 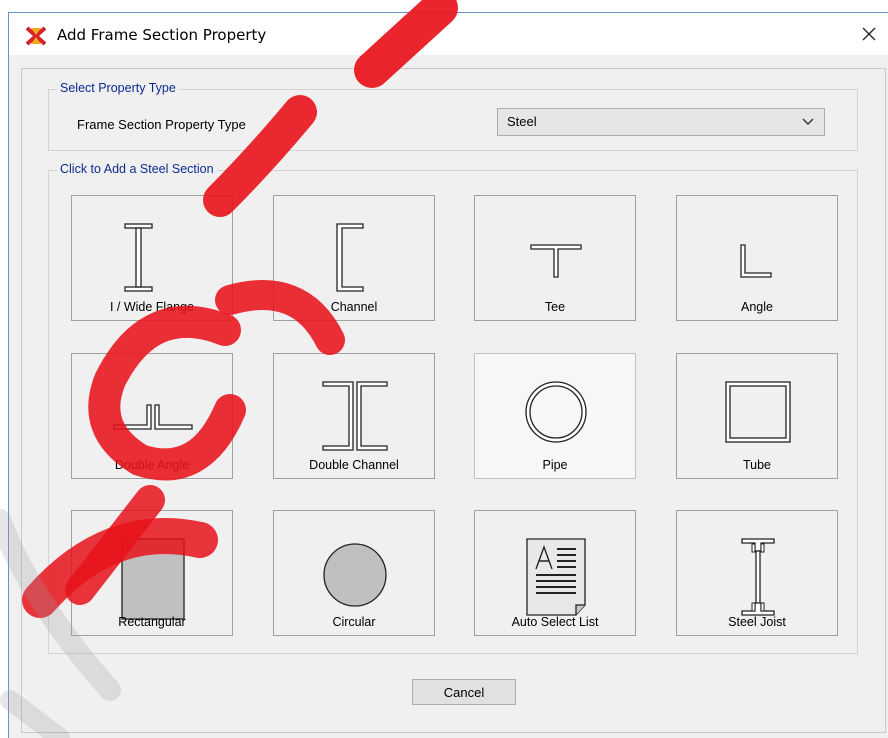 I want to click on section-label: Double Channel, so click(x=354, y=465).